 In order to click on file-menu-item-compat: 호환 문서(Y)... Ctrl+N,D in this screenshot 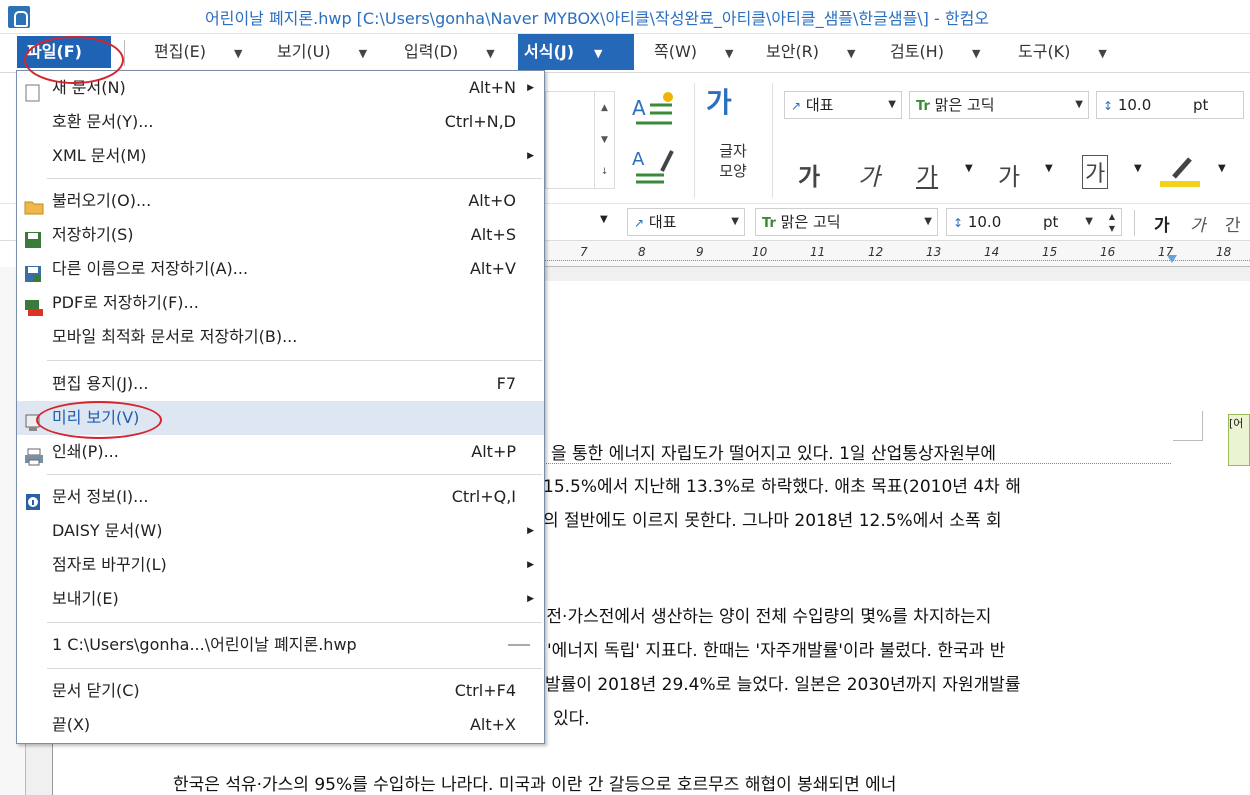, I will do `click(280, 122)`.